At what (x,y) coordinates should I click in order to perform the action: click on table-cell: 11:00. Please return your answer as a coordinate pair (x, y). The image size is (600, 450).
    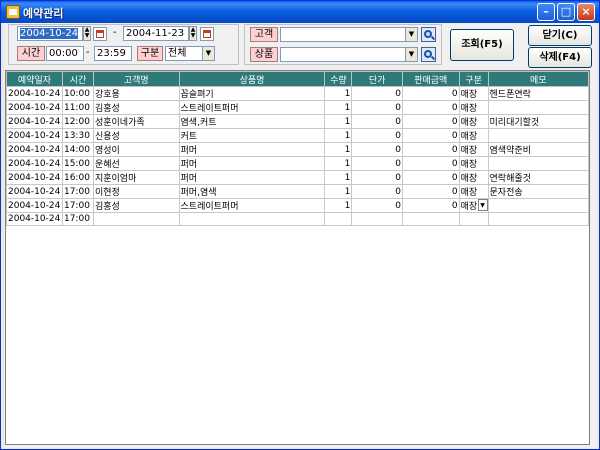
    Looking at the image, I should click on (77, 107).